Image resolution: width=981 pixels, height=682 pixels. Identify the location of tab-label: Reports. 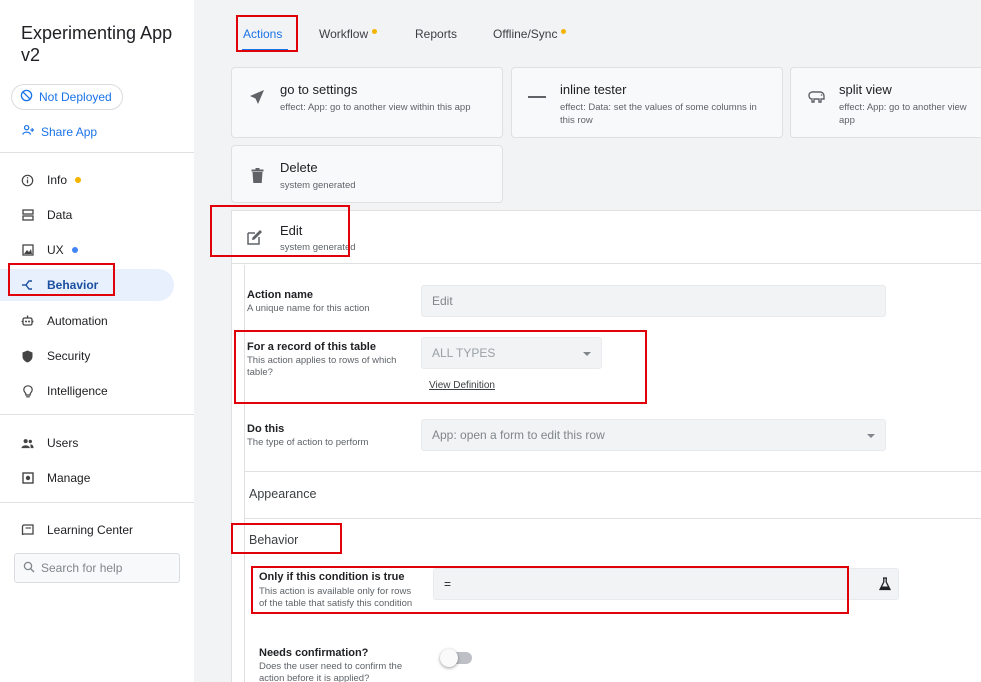
(436, 34).